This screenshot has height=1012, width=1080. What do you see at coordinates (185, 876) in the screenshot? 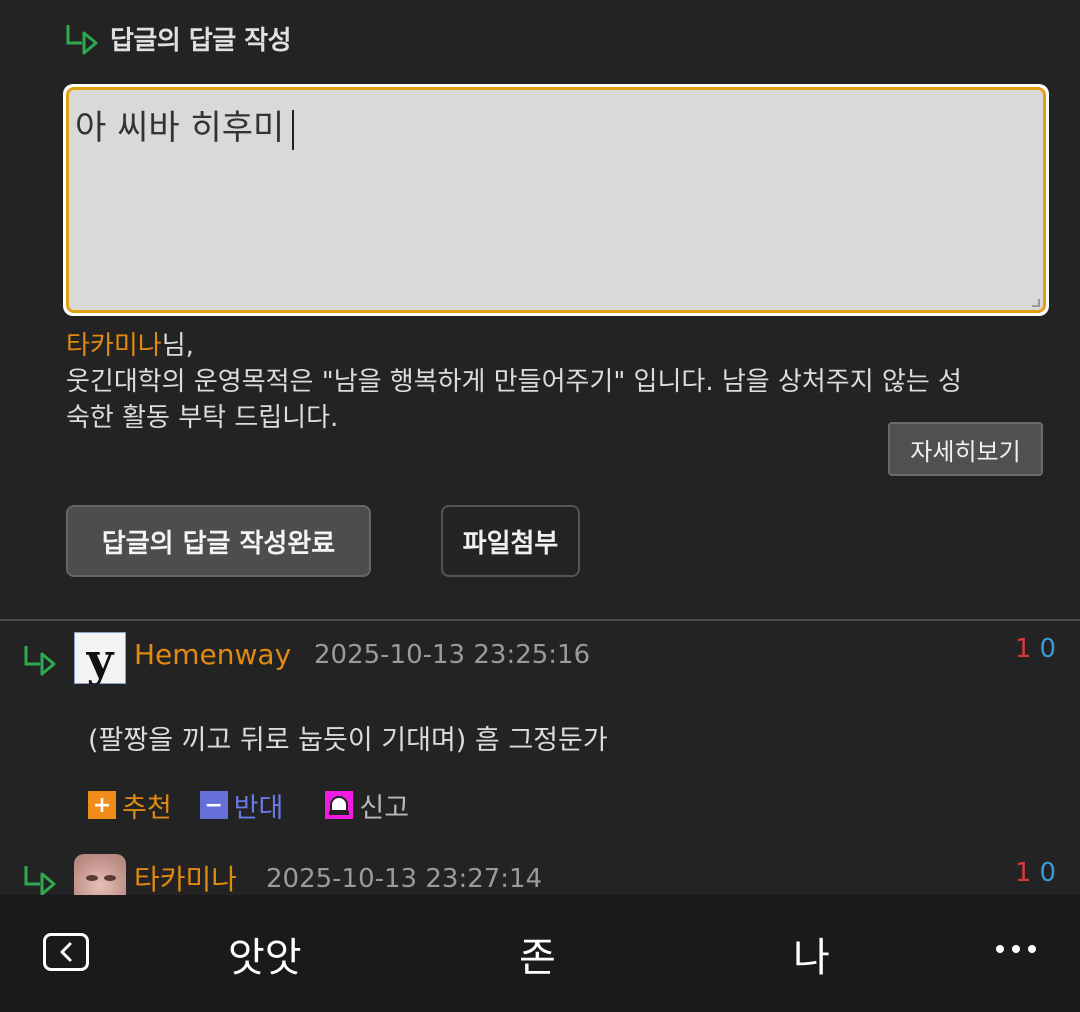
I see `comment-nickname: 타카미나` at bounding box center [185, 876].